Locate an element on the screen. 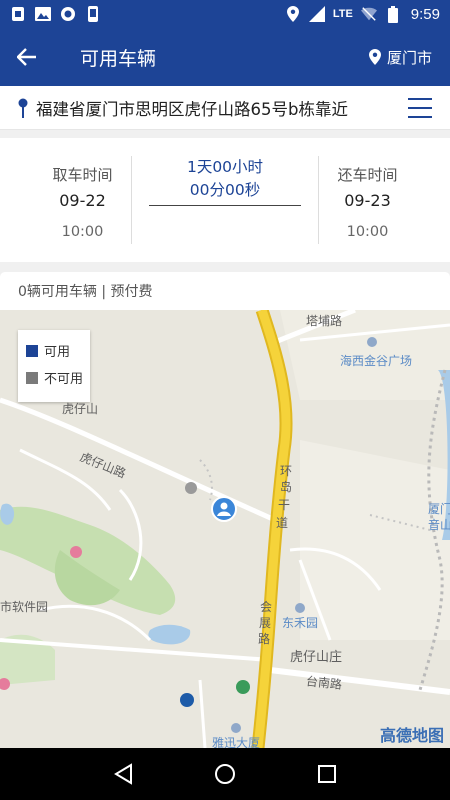 This screenshot has height=800, width=450. return-date: 09-23 is located at coordinates (367, 200).